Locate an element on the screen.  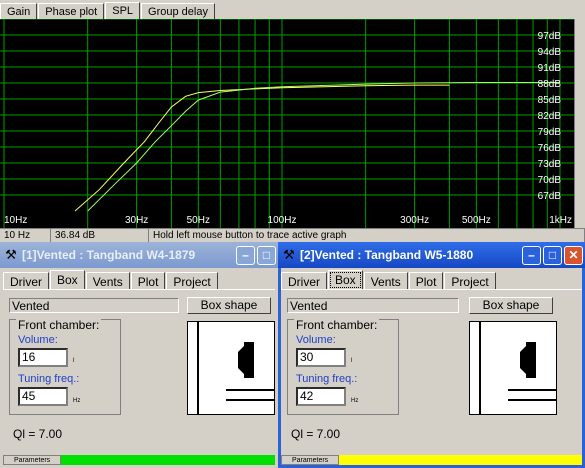
y-tick-label: 70dB is located at coordinates (550, 180).